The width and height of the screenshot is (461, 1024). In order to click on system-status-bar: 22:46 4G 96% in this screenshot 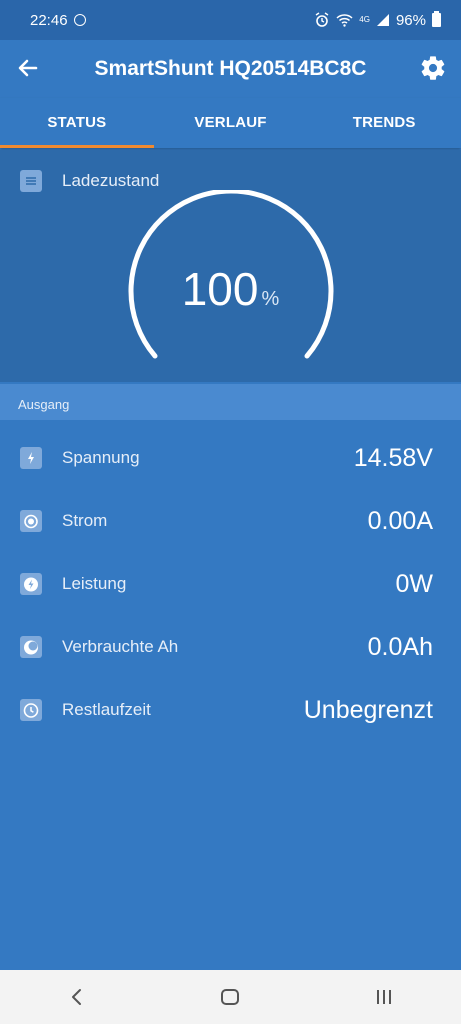, I will do `click(230, 20)`.